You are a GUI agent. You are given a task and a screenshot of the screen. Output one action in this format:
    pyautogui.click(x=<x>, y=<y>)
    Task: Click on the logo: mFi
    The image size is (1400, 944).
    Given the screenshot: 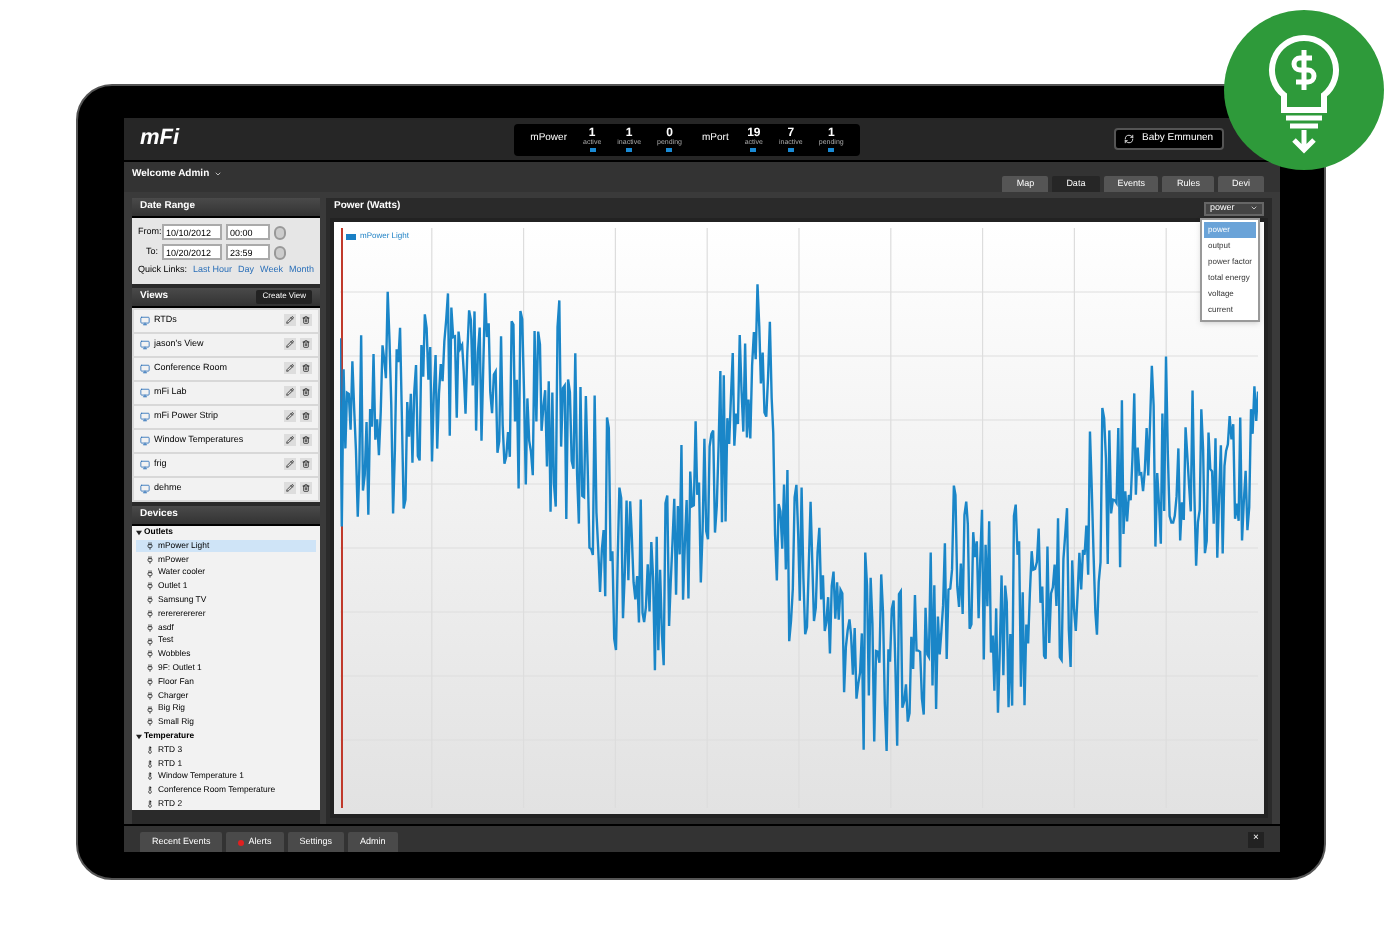 What is the action you would take?
    pyautogui.click(x=161, y=139)
    